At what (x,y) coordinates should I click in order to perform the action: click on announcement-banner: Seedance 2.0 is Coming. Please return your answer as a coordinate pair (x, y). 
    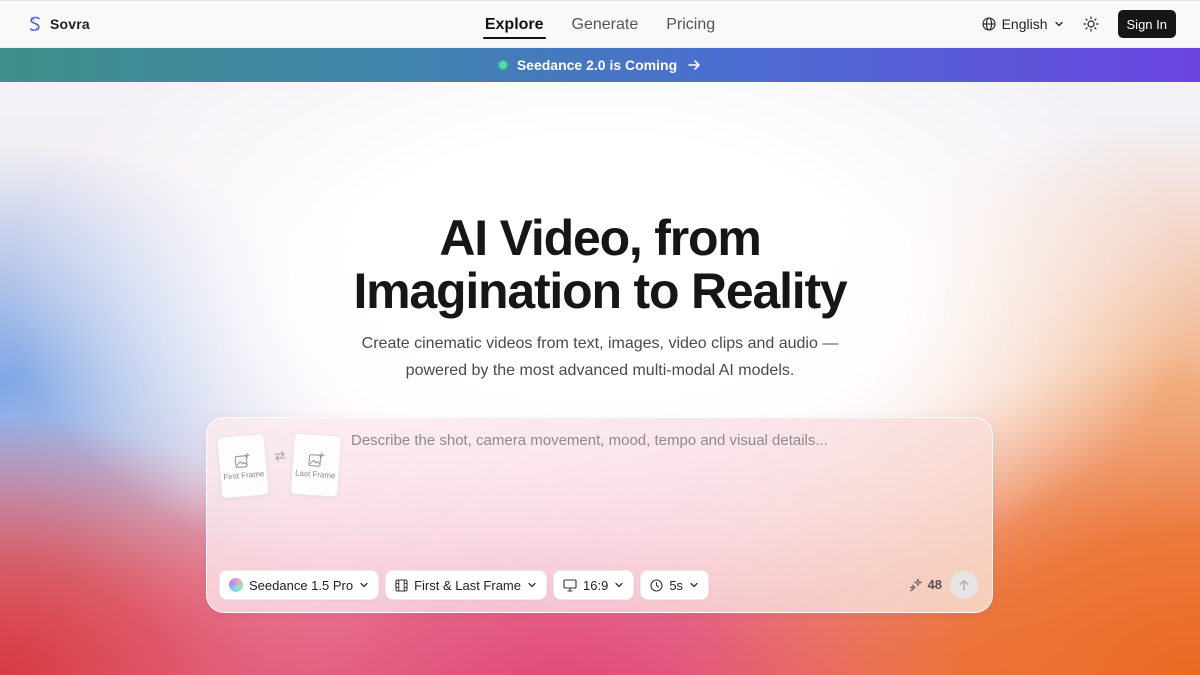
    Looking at the image, I should click on (600, 65).